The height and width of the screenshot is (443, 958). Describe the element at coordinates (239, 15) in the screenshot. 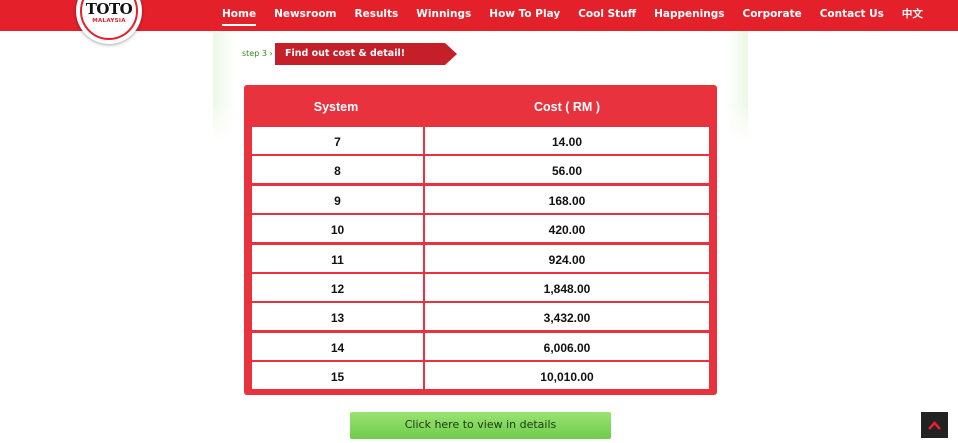

I see `nav-item-home: Home` at that location.